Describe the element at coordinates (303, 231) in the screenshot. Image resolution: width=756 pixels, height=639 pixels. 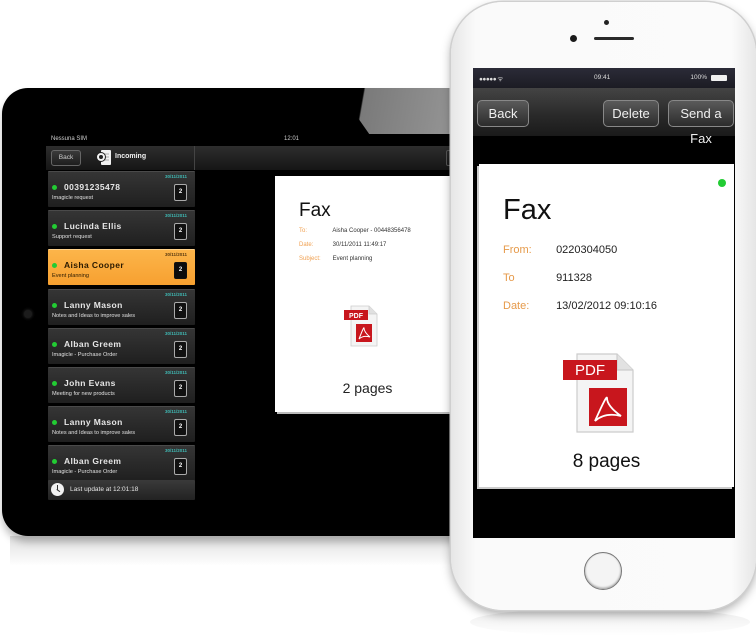
I see `to-label: To:` at that location.